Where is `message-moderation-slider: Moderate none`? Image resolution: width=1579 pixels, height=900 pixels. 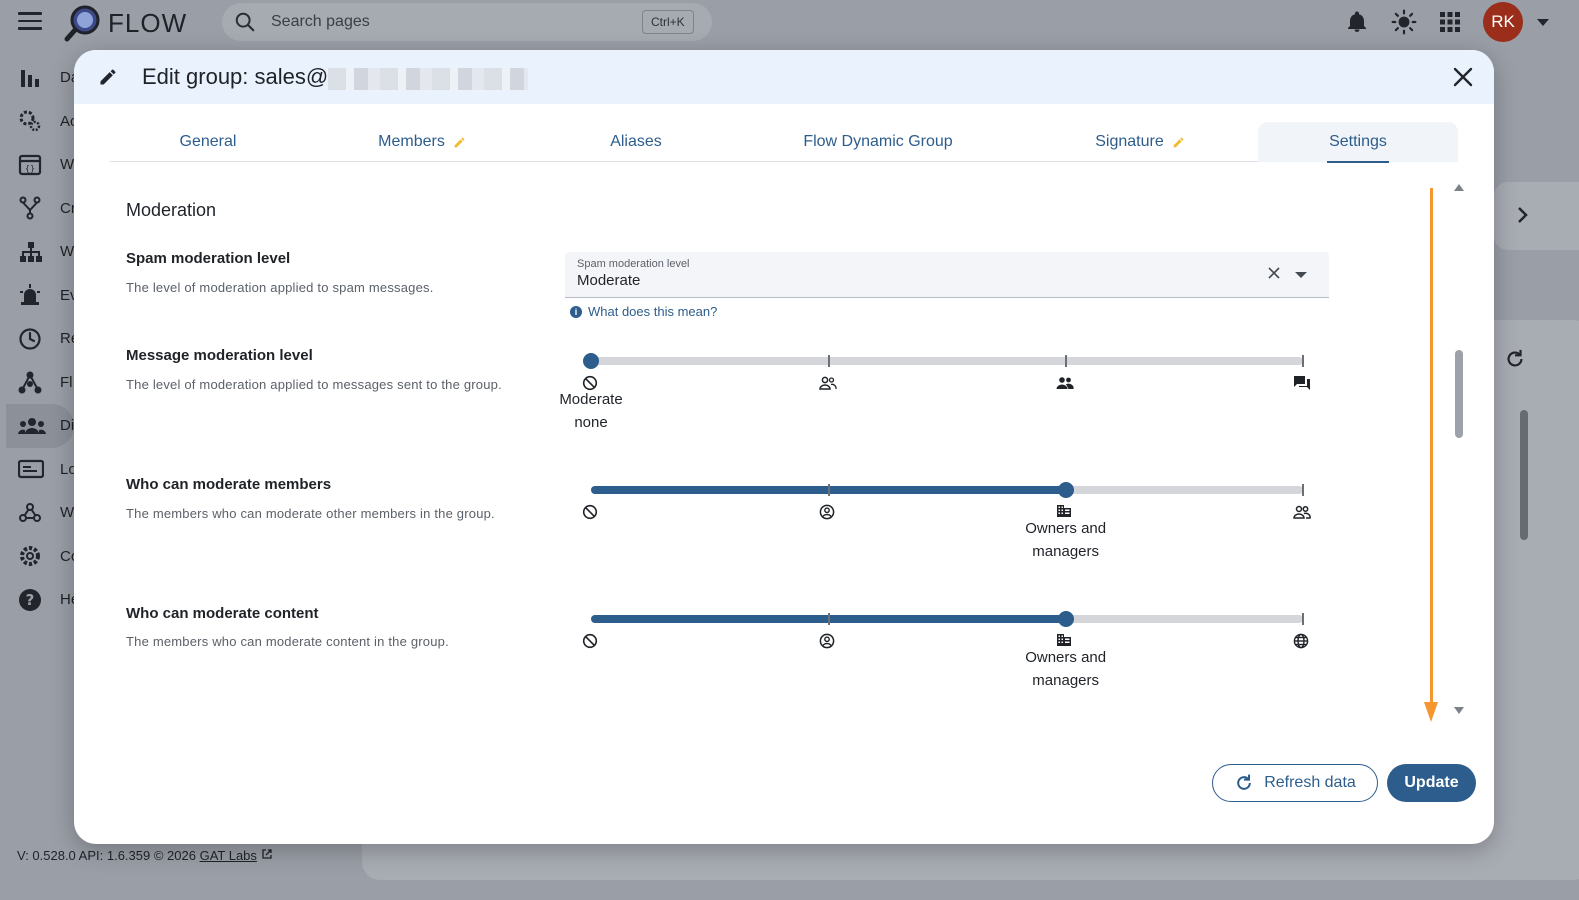
message-moderation-slider: Moderate none is located at coordinates (934, 392).